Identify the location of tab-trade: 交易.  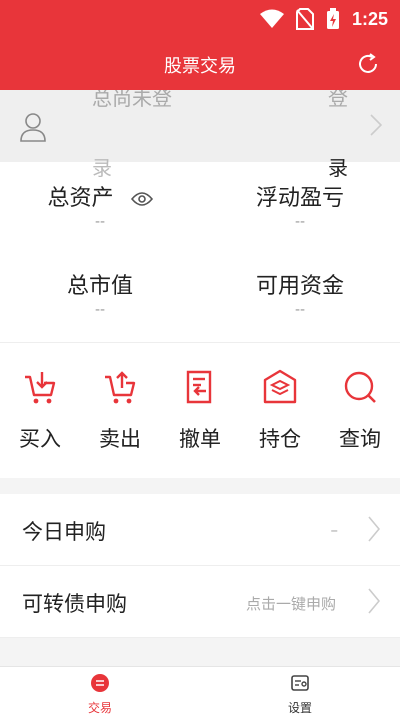
(100, 694).